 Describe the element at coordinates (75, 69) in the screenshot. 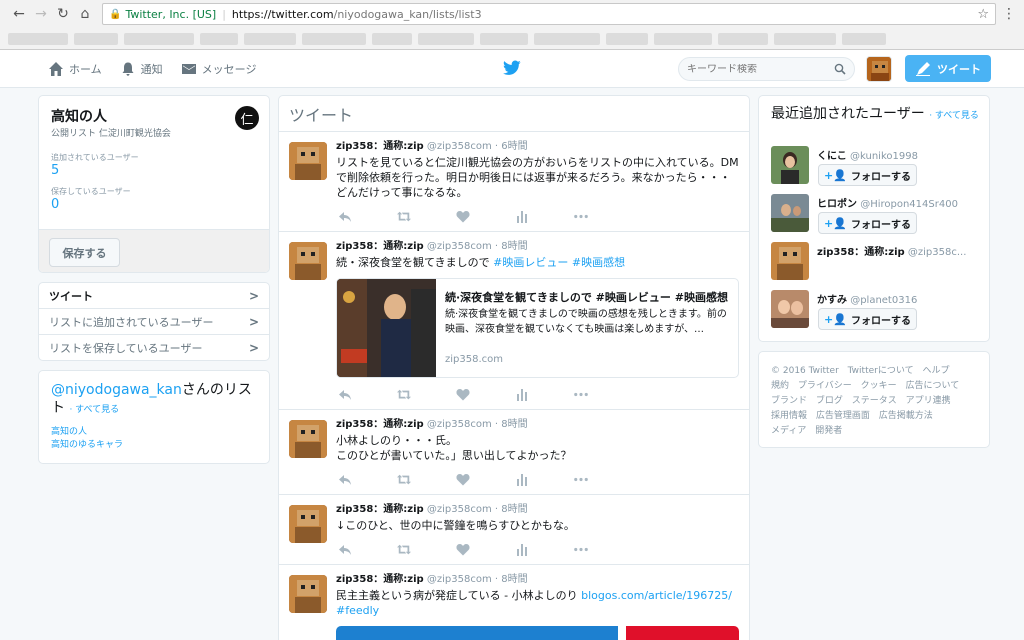

I see `nav-home: ホーム` at that location.